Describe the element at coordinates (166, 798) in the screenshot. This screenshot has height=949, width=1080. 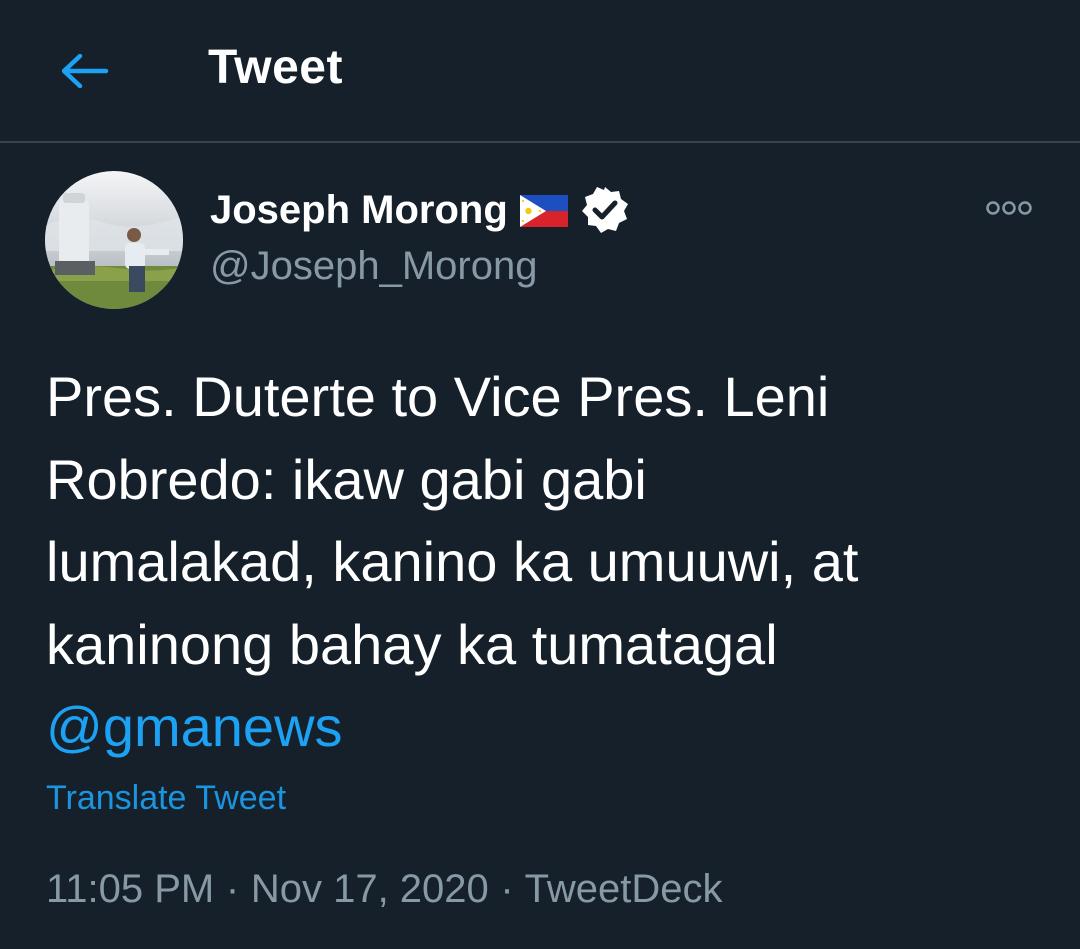
I see `translate-tweet-link: Translate Tweet` at that location.